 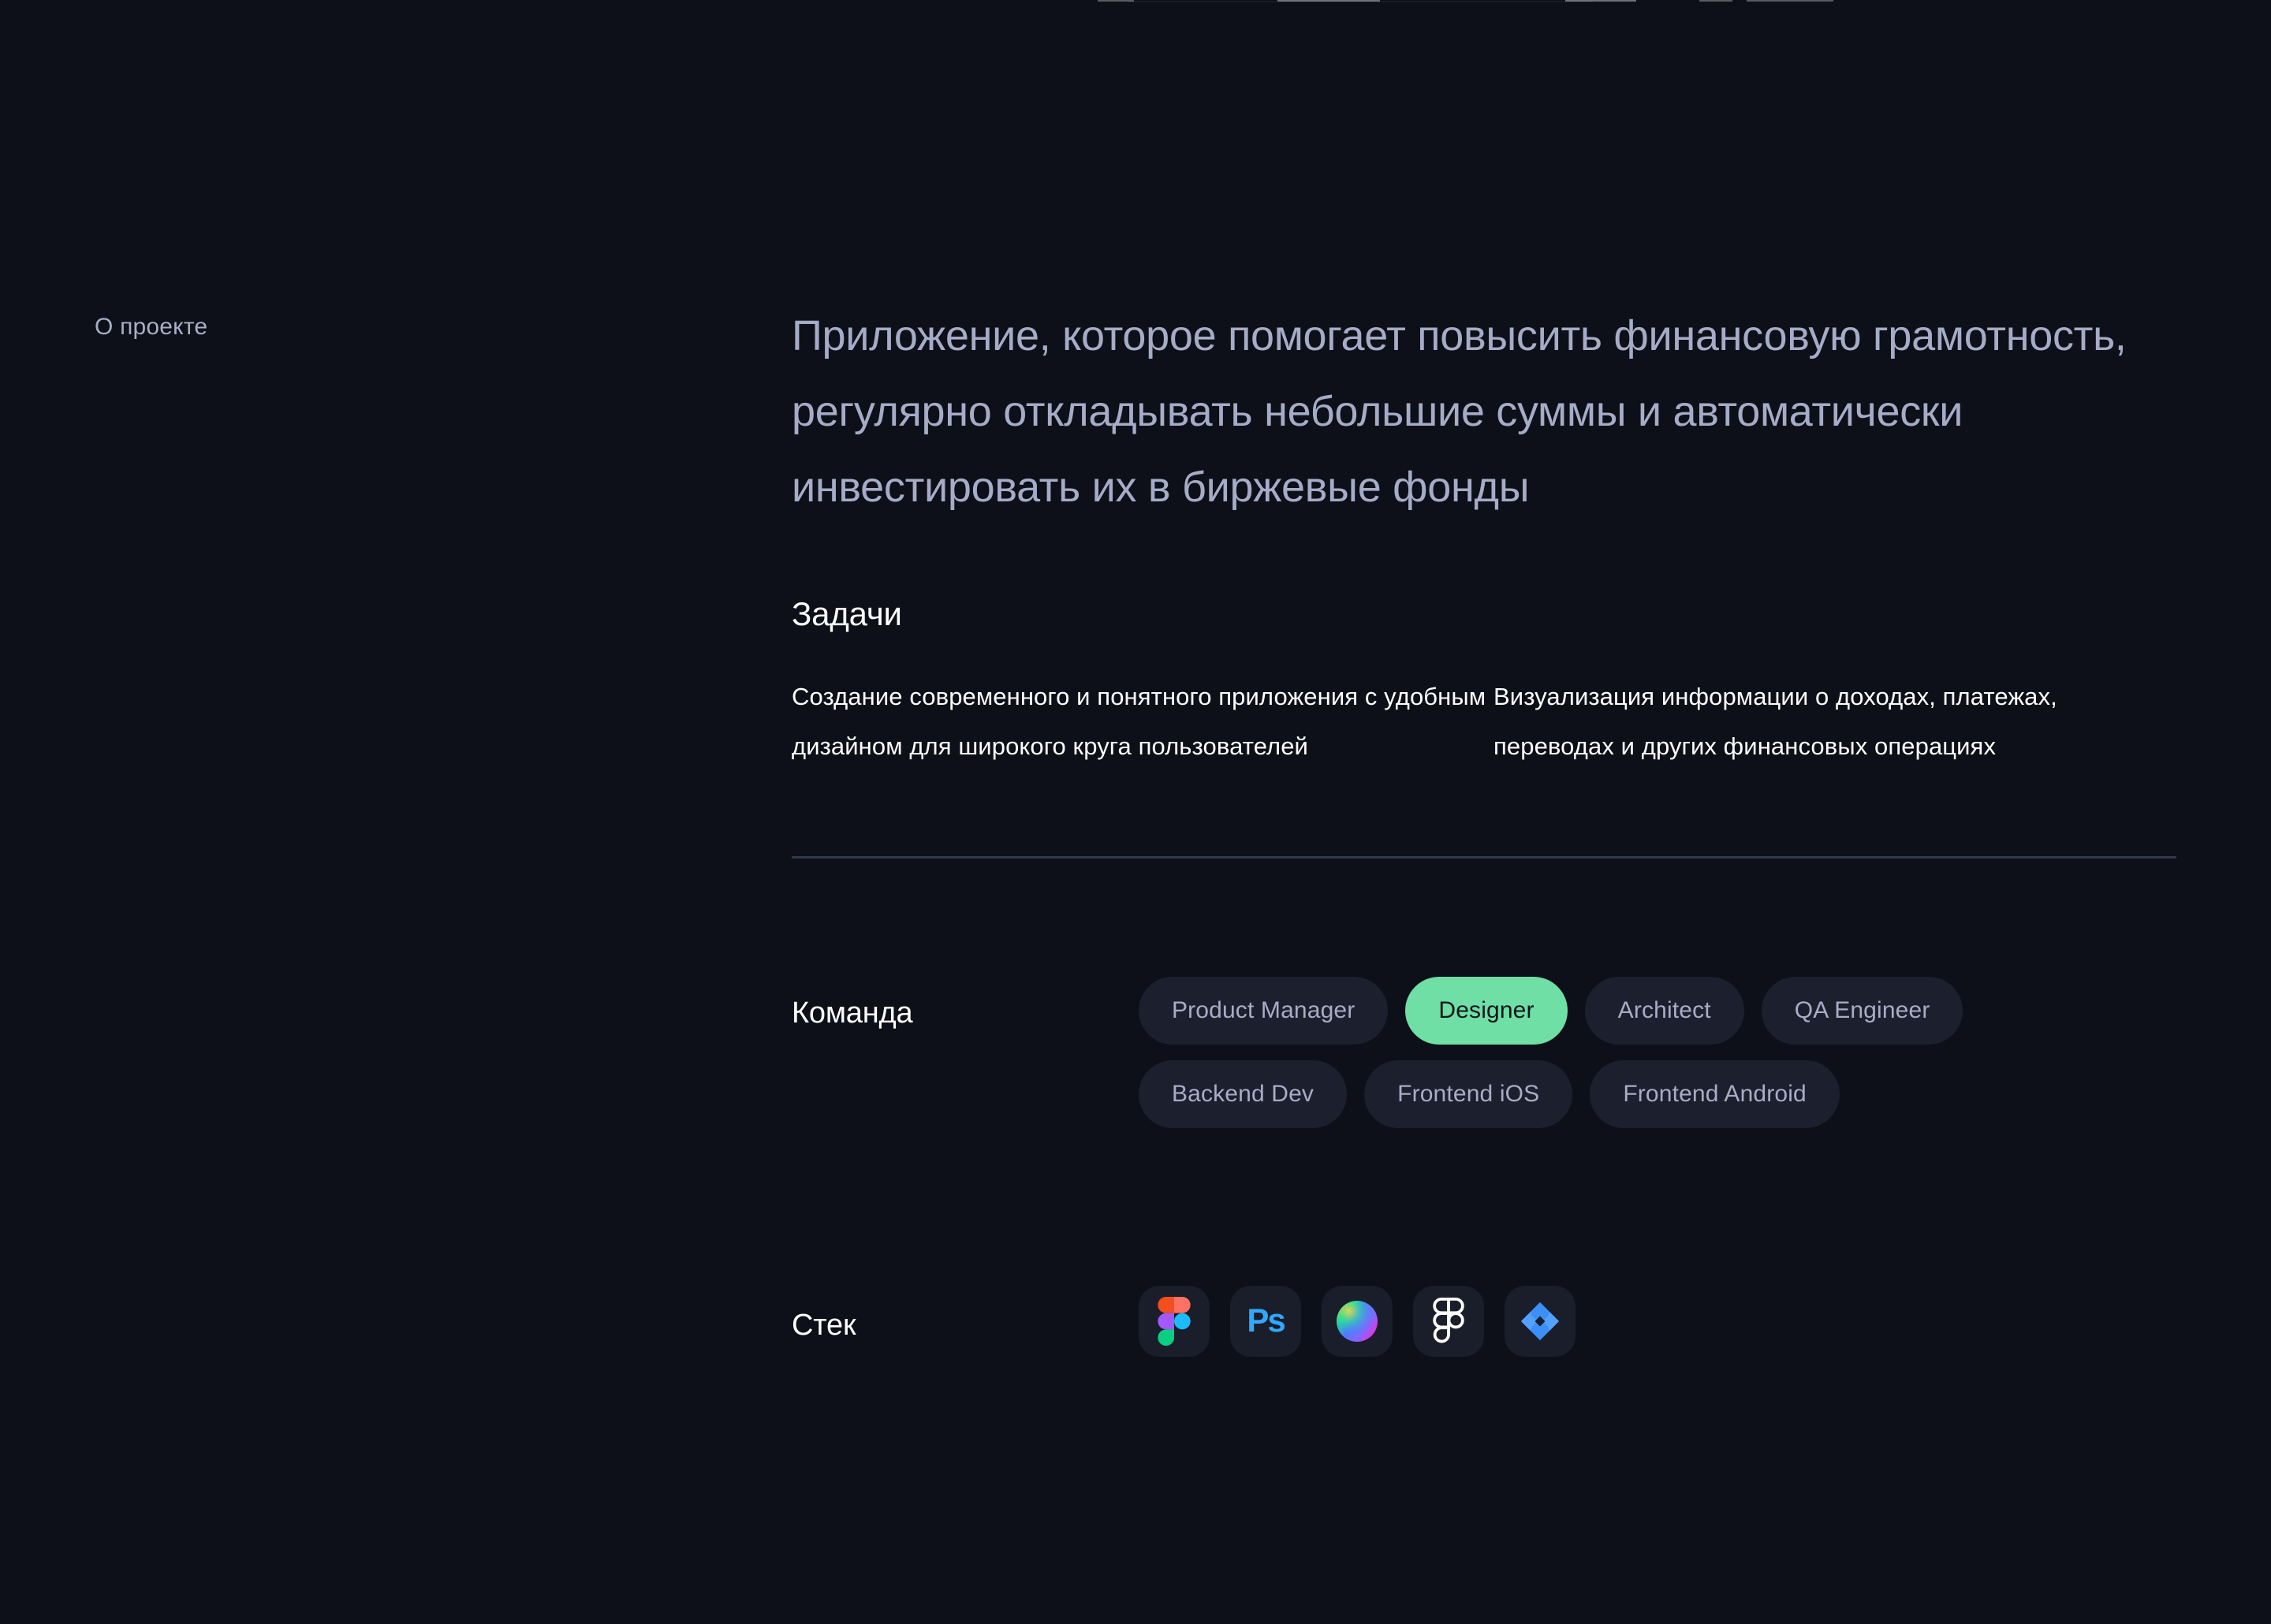 I want to click on stack-tile-spline, so click(x=1357, y=1322).